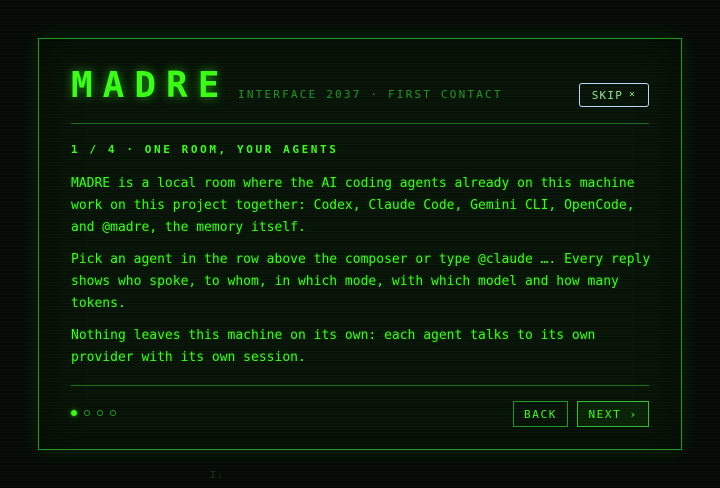 The image size is (720, 488). I want to click on next-button: NEXT ›, so click(613, 414).